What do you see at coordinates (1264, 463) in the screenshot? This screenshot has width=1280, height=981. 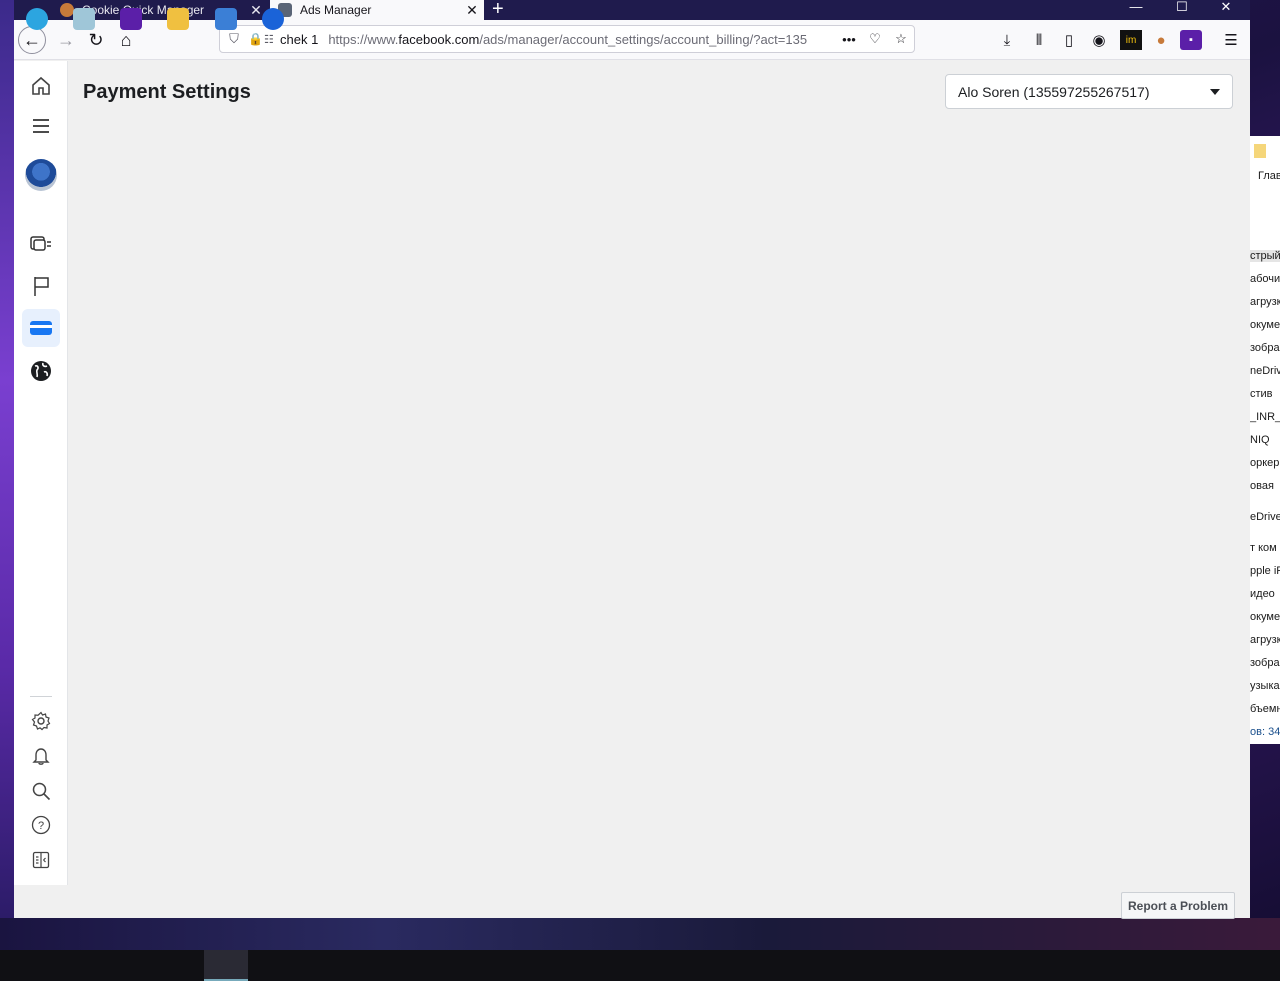 I see `list-item: оркер` at bounding box center [1264, 463].